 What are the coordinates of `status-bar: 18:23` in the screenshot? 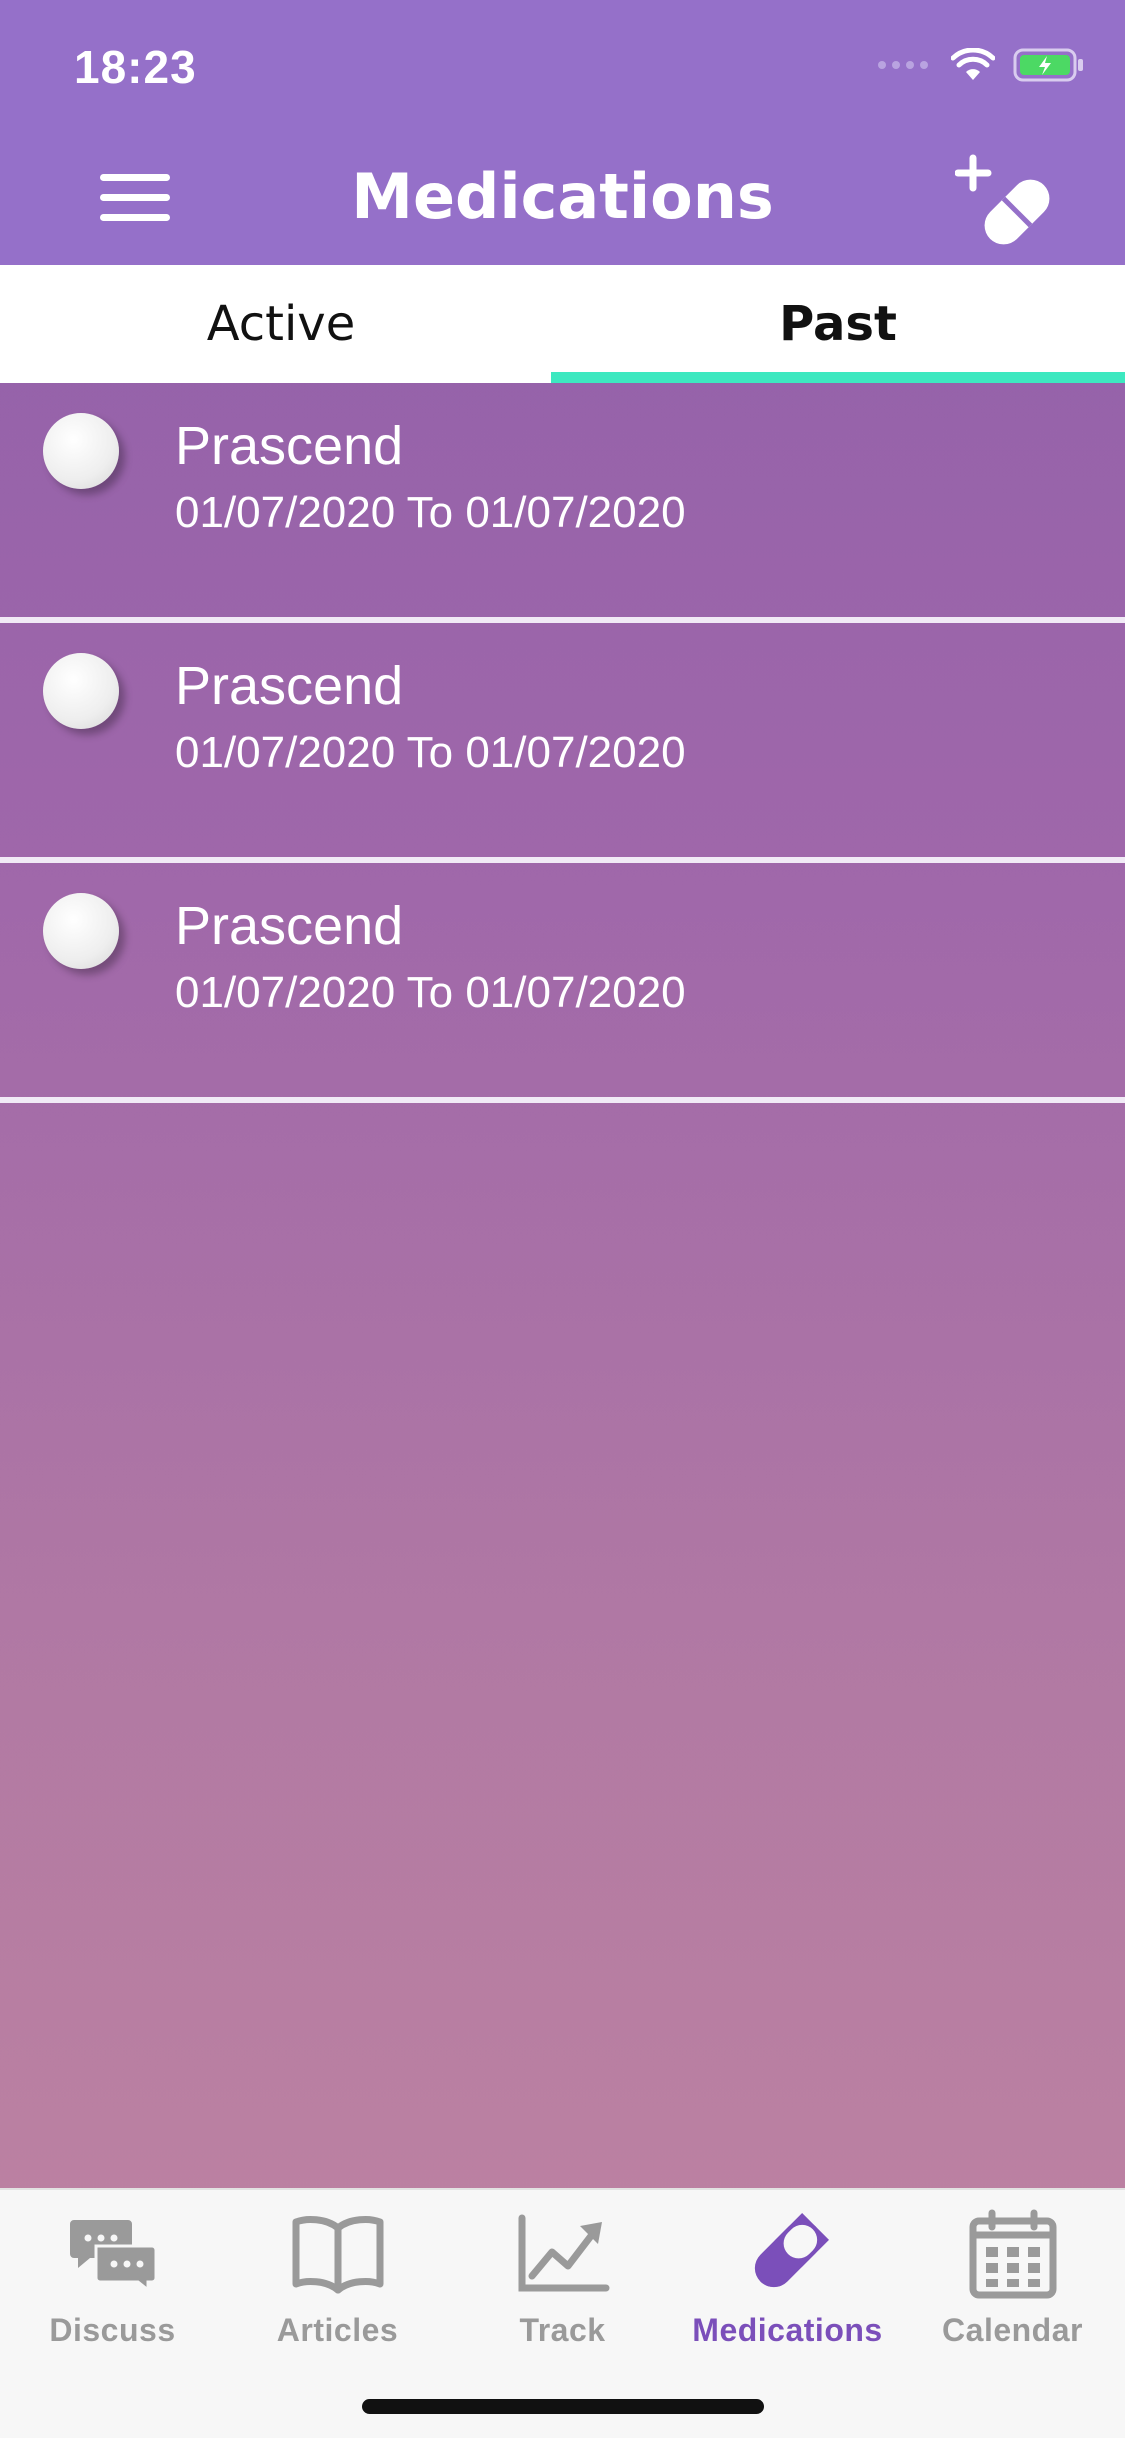 It's located at (562, 65).